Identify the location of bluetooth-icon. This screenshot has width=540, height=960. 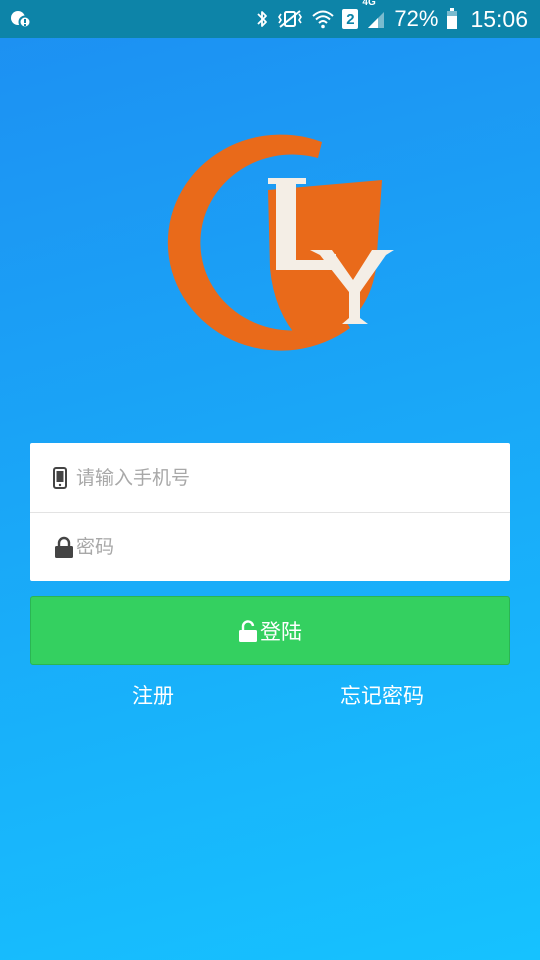
(262, 19).